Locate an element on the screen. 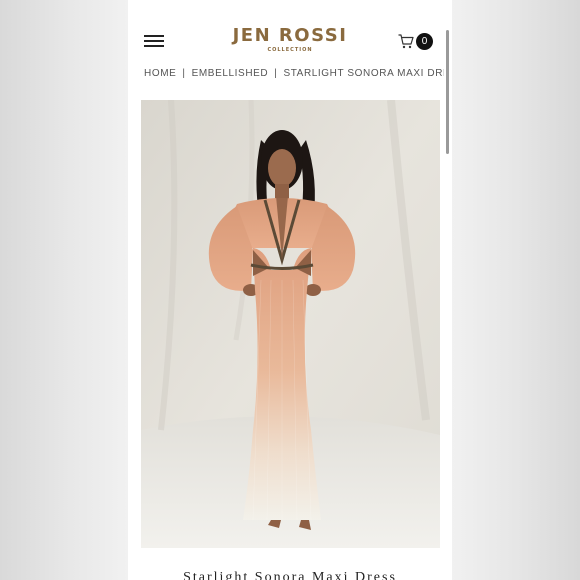 The image size is (580, 580). breadcrumb-current-product: STARLIGHT SONORA MAXI DRESS is located at coordinates (363, 73).